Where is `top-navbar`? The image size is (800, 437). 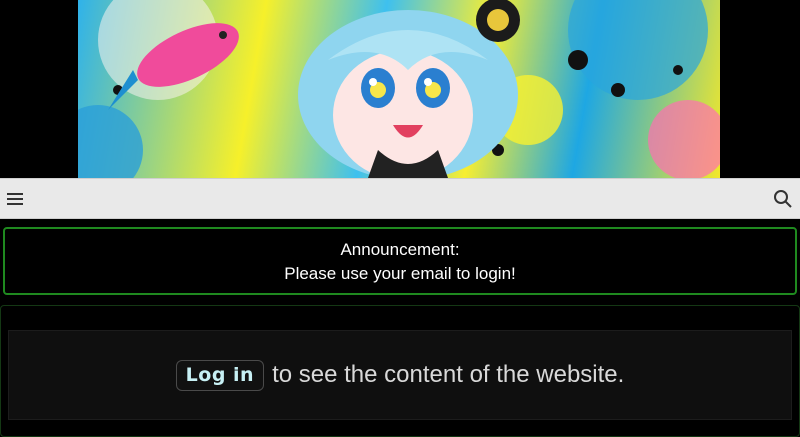 top-navbar is located at coordinates (400, 198).